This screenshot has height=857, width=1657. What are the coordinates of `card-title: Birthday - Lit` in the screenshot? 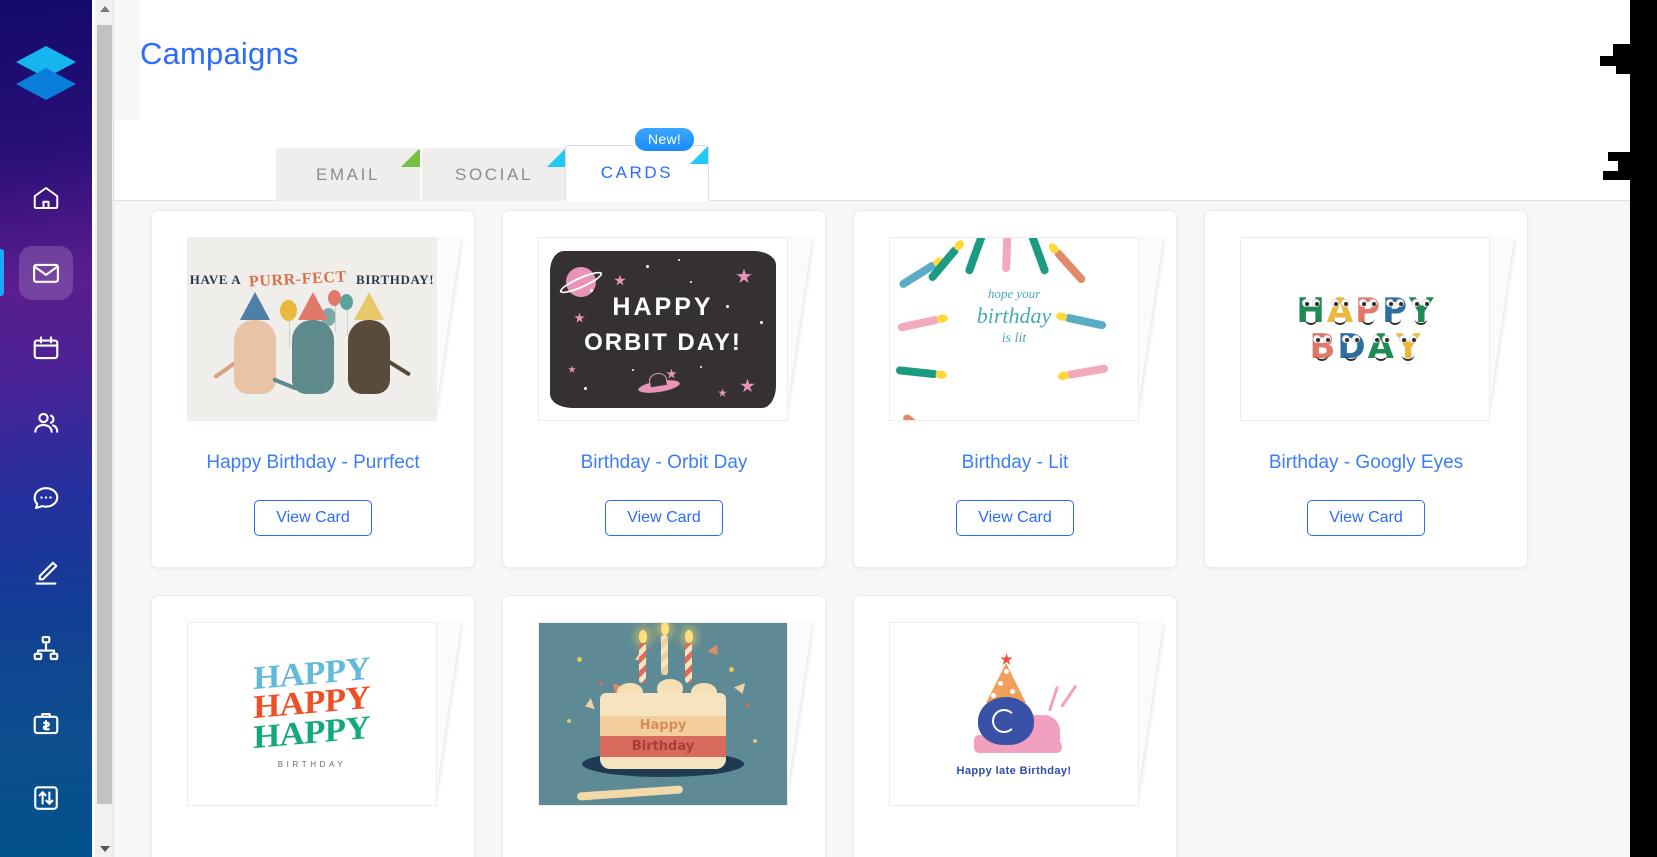 It's located at (1015, 462).